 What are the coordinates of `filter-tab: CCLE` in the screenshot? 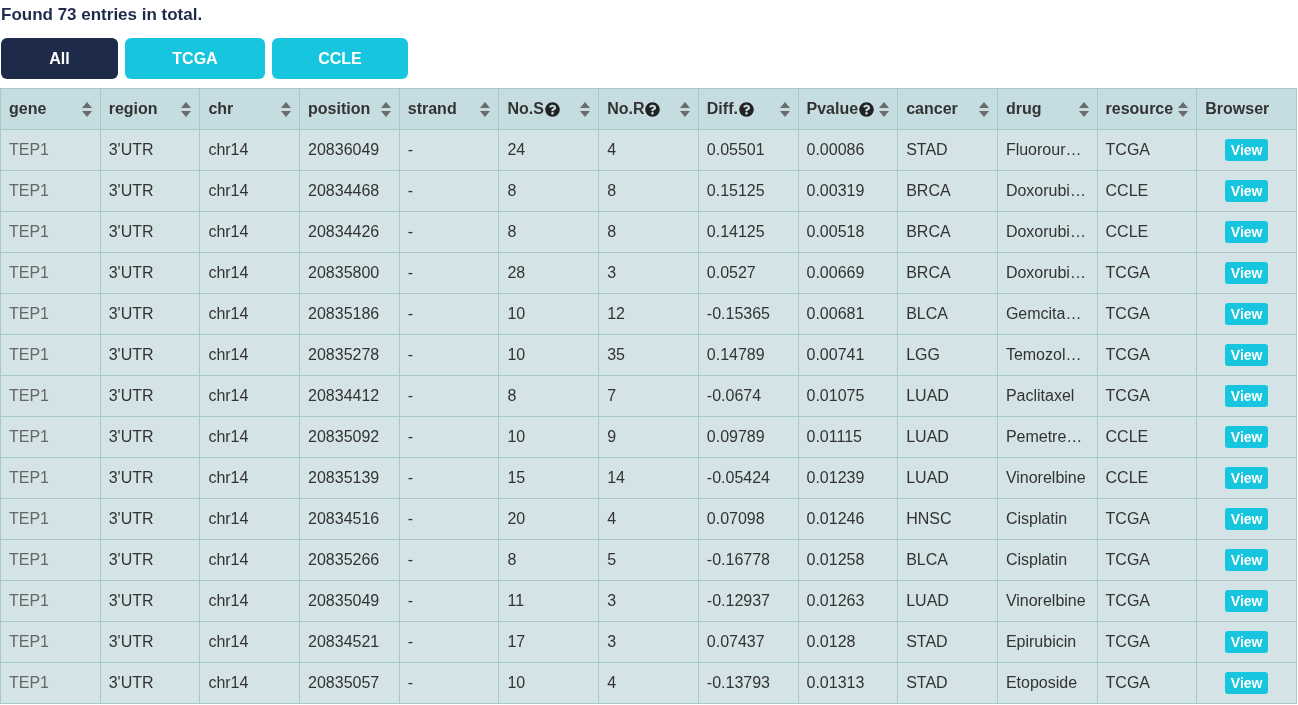 It's located at (340, 58).